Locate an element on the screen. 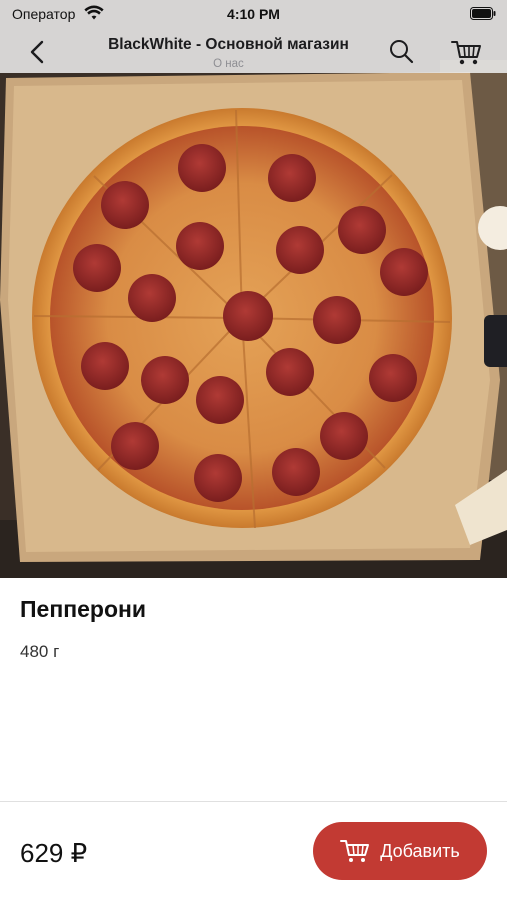 The height and width of the screenshot is (900, 507). add-button-label: Добавить is located at coordinates (420, 850).